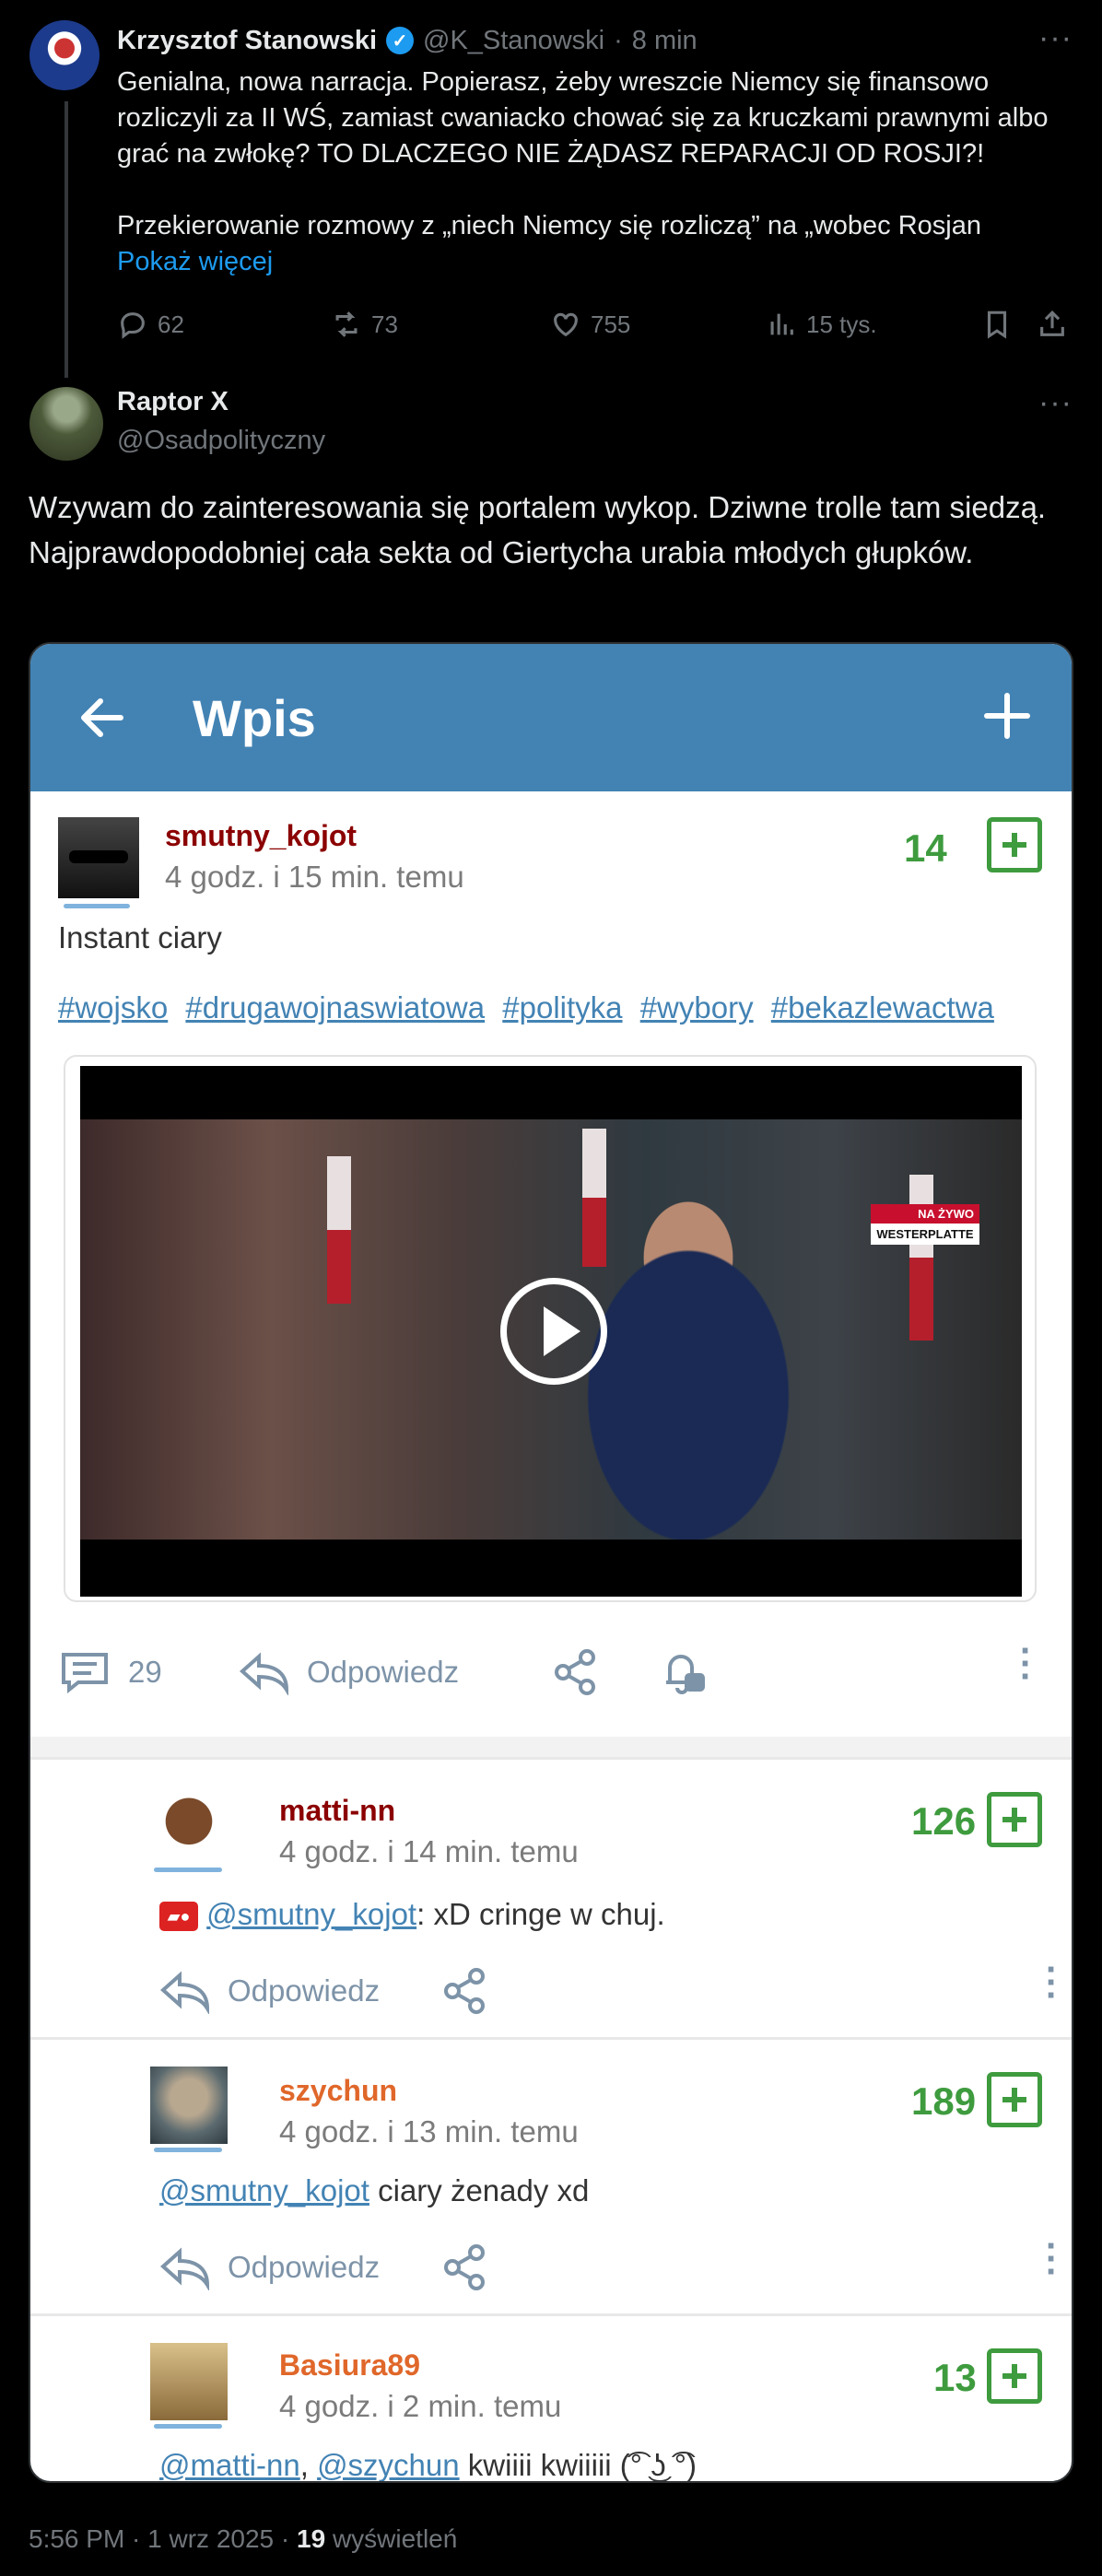  What do you see at coordinates (821, 324) in the screenshot?
I see `views-button: 15 tys.` at bounding box center [821, 324].